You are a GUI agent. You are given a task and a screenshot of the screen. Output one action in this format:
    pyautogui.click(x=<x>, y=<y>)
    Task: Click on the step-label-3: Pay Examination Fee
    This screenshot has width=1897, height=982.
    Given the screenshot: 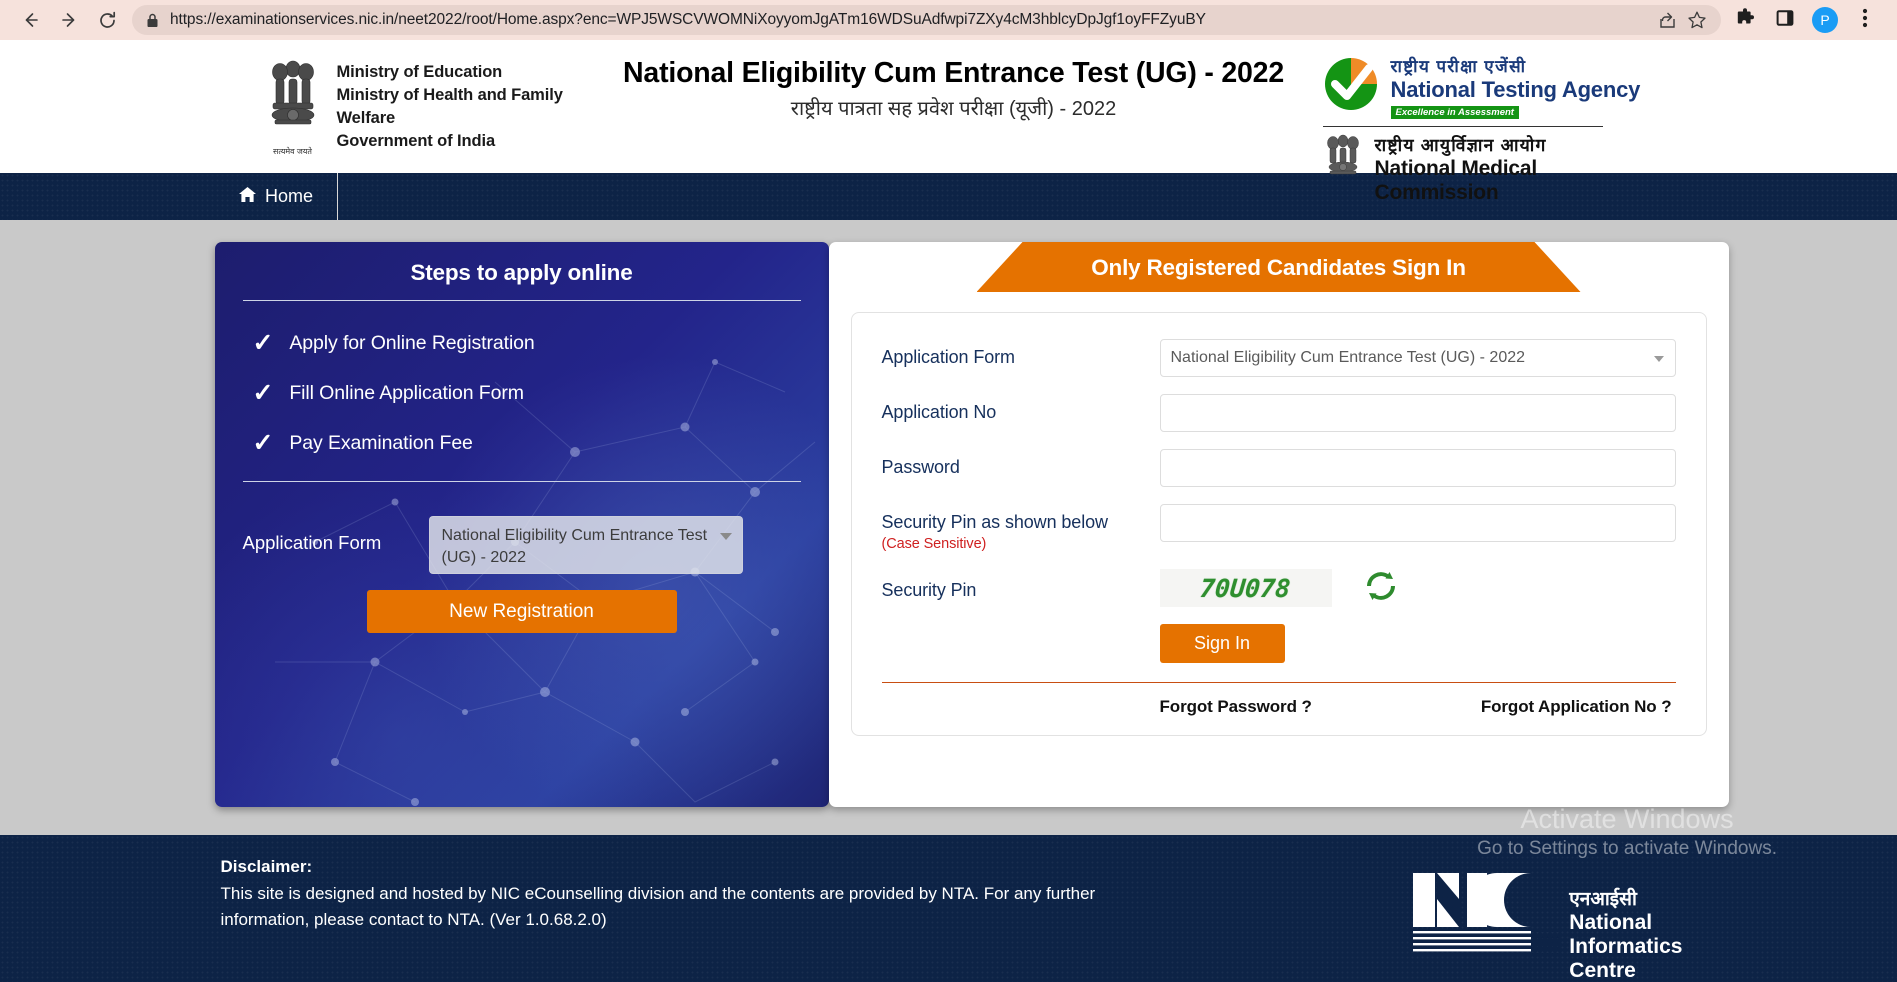 What is the action you would take?
    pyautogui.click(x=381, y=443)
    